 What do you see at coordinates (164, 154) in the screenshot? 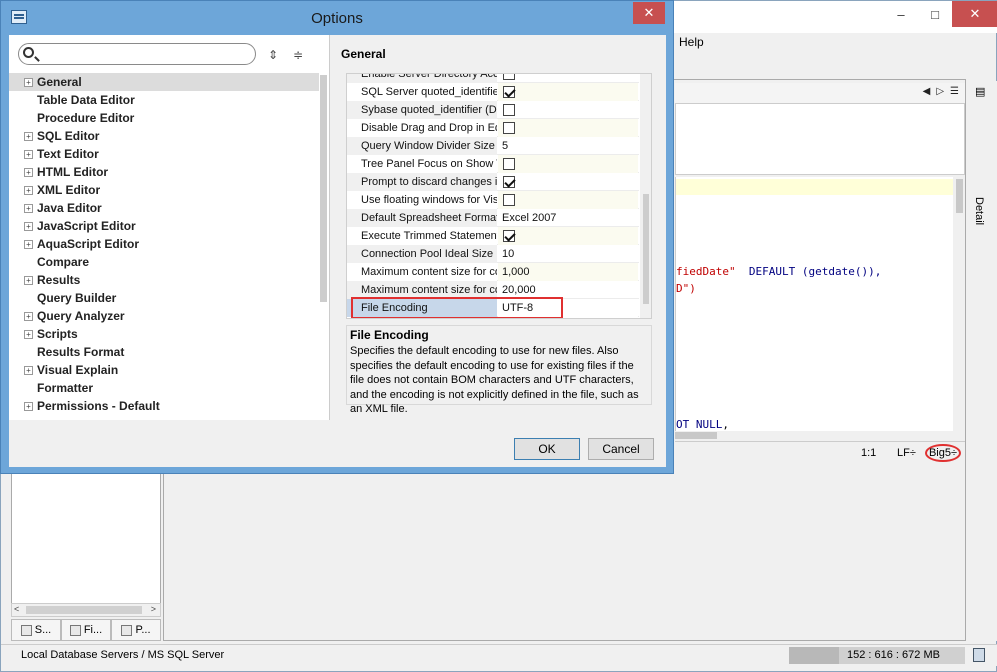
I see `tree-item-text-editor: + Text Editor` at bounding box center [164, 154].